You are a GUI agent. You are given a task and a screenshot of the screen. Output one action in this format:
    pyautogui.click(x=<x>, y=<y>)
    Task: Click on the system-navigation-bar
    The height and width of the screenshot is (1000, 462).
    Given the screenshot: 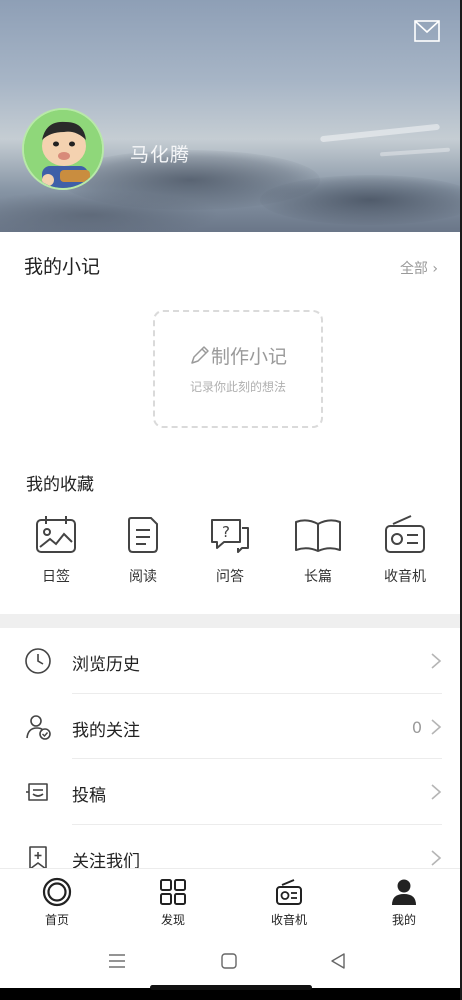 What is the action you would take?
    pyautogui.click(x=231, y=961)
    